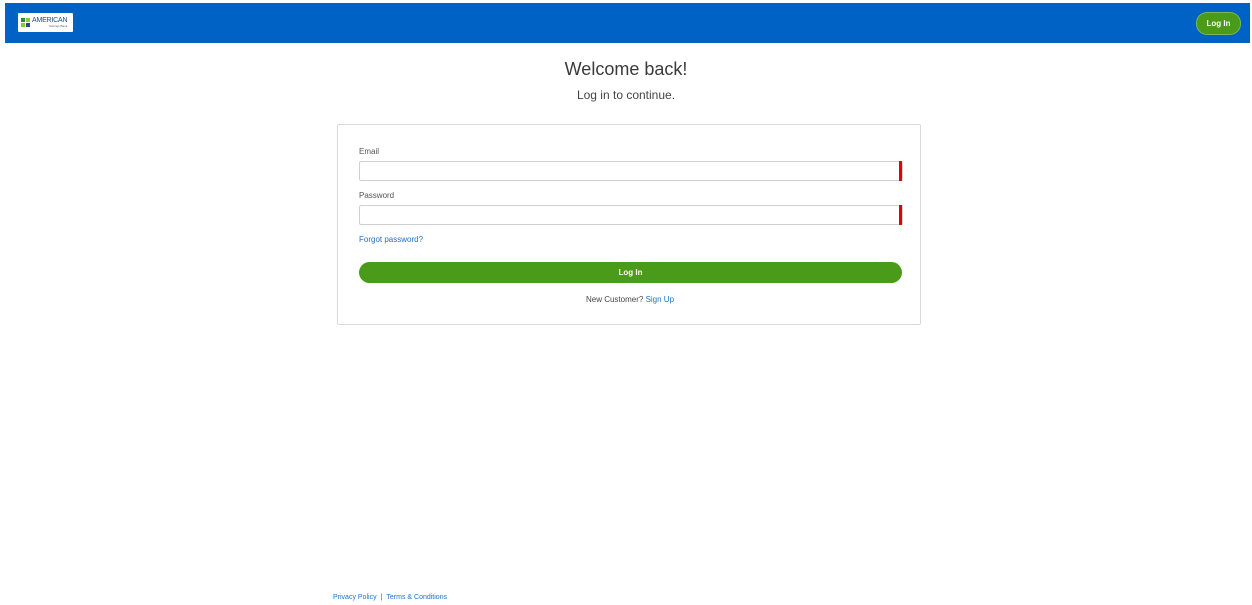 Image resolution: width=1252 pixels, height=605 pixels. What do you see at coordinates (900, 215) in the screenshot?
I see `password-error-indicator` at bounding box center [900, 215].